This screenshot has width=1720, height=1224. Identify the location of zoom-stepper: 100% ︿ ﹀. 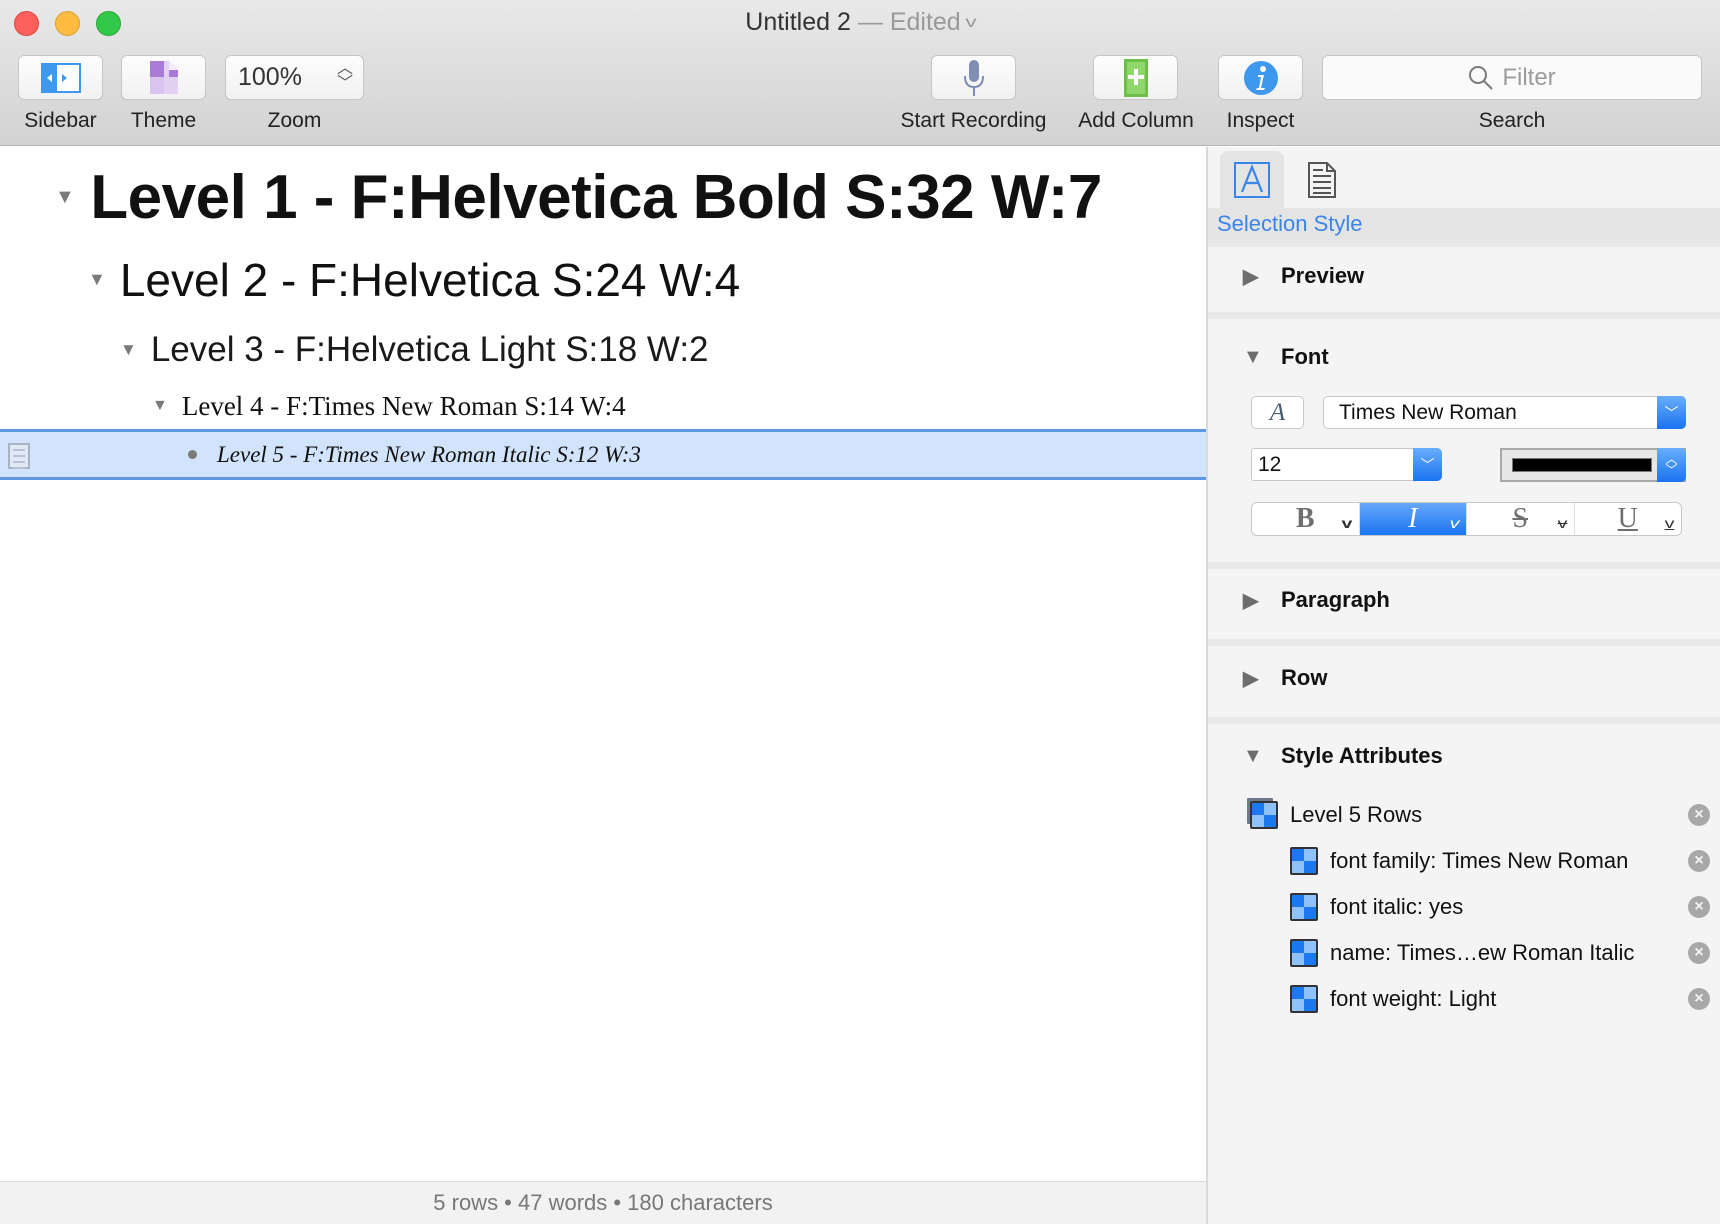
(294, 77).